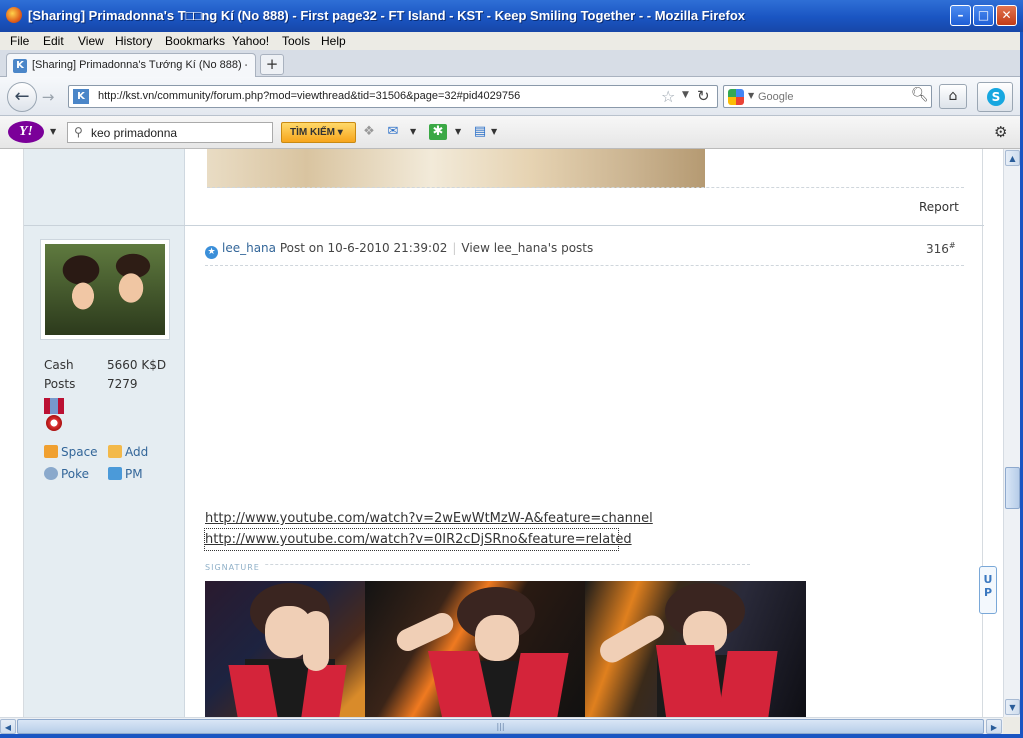  Describe the element at coordinates (1012, 707) in the screenshot. I see `scroll-down-arrow-icon: ▼` at that location.